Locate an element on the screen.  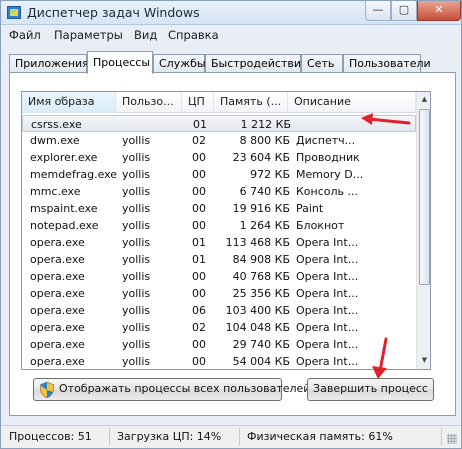
status-processes: Процессов: 51 is located at coordinates (50, 436).